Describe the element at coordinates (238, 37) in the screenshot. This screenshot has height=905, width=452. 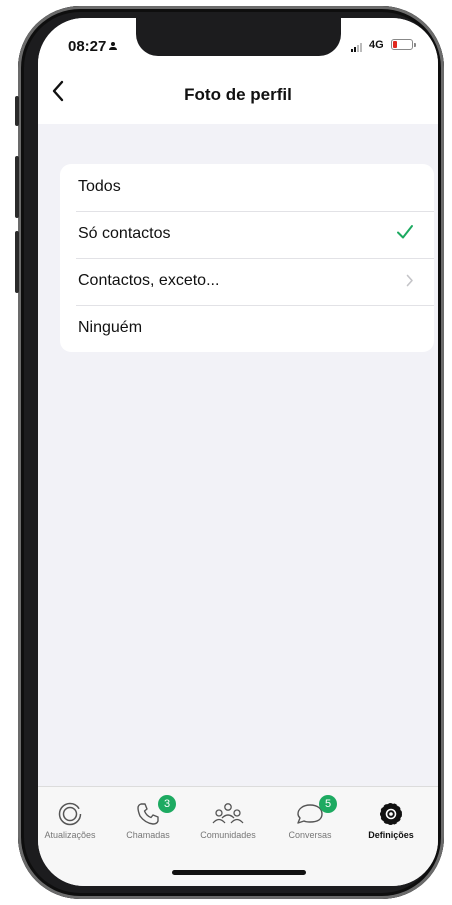
I see `notch` at that location.